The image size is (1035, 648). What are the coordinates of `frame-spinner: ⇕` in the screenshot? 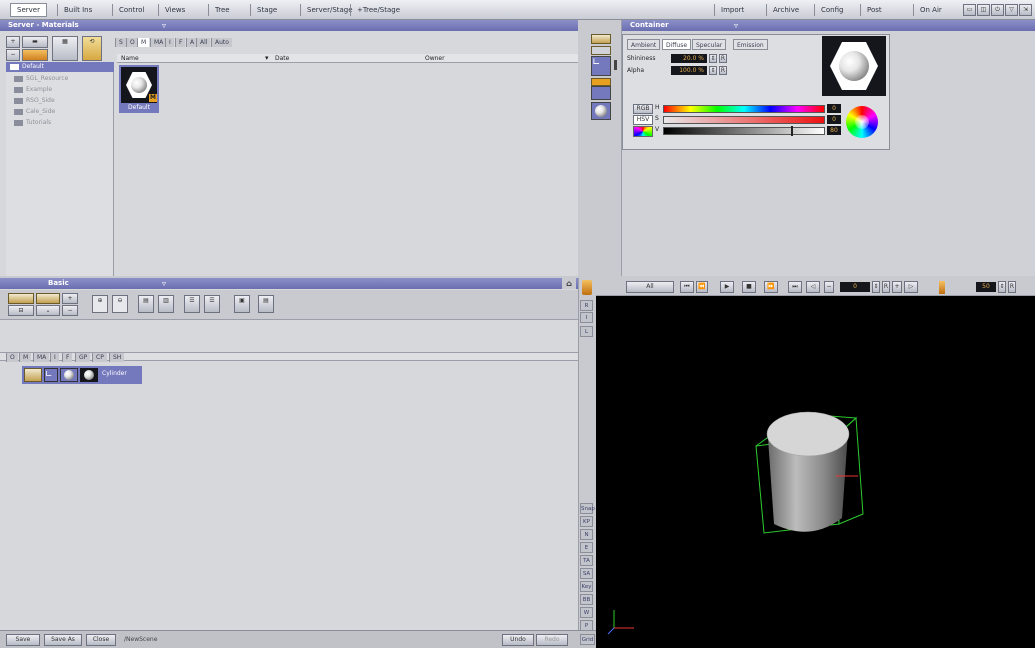 It's located at (876, 287).